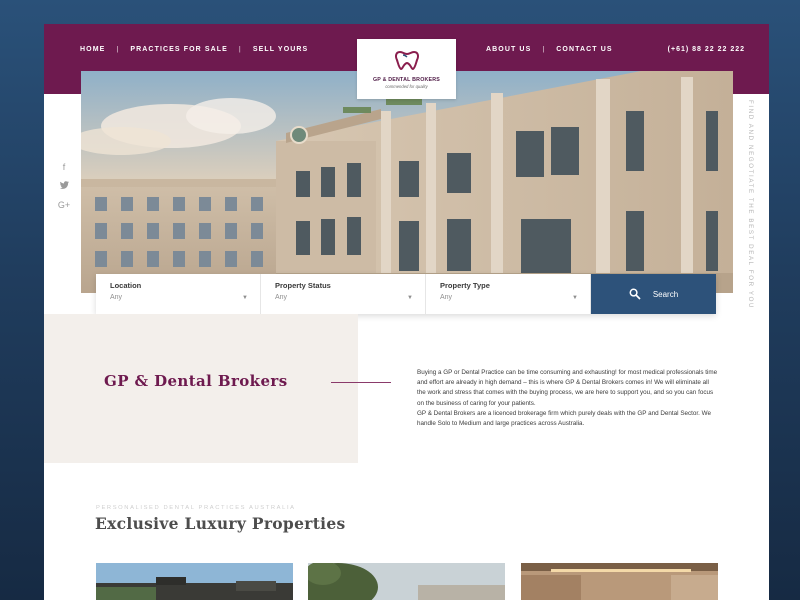  What do you see at coordinates (116, 297) in the screenshot?
I see `location-value: Any` at bounding box center [116, 297].